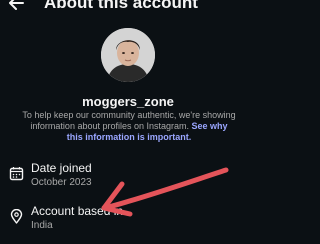 The height and width of the screenshot is (244, 320). What do you see at coordinates (128, 220) in the screenshot?
I see `account-based-row: Account based in India` at bounding box center [128, 220].